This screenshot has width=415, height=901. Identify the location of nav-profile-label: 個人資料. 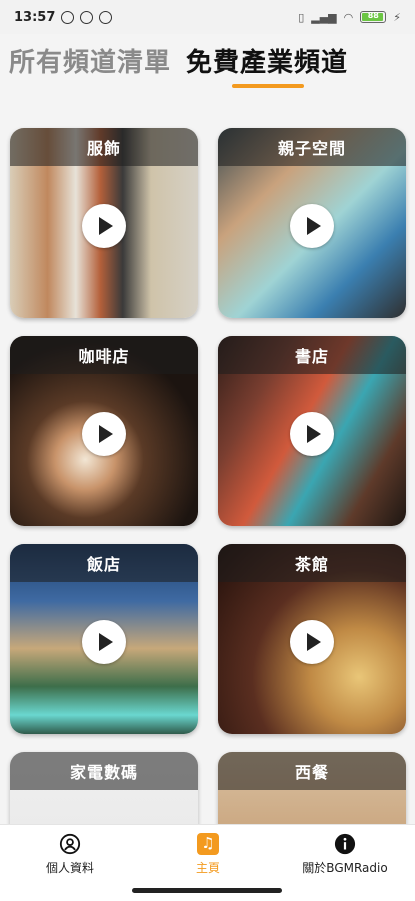
(69, 868).